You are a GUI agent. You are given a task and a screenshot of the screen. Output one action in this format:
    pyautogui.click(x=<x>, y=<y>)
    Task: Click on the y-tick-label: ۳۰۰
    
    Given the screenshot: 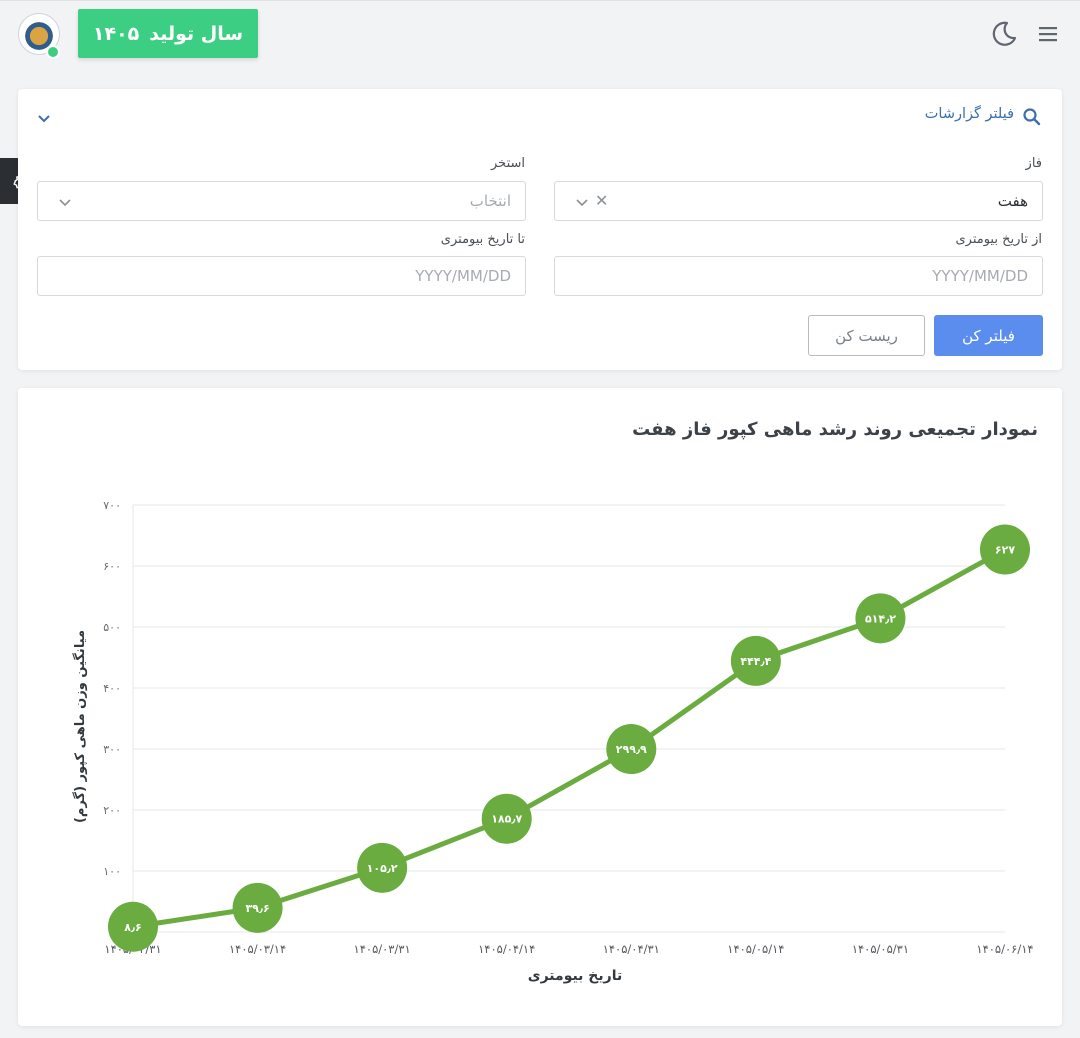 What is the action you would take?
    pyautogui.click(x=112, y=749)
    